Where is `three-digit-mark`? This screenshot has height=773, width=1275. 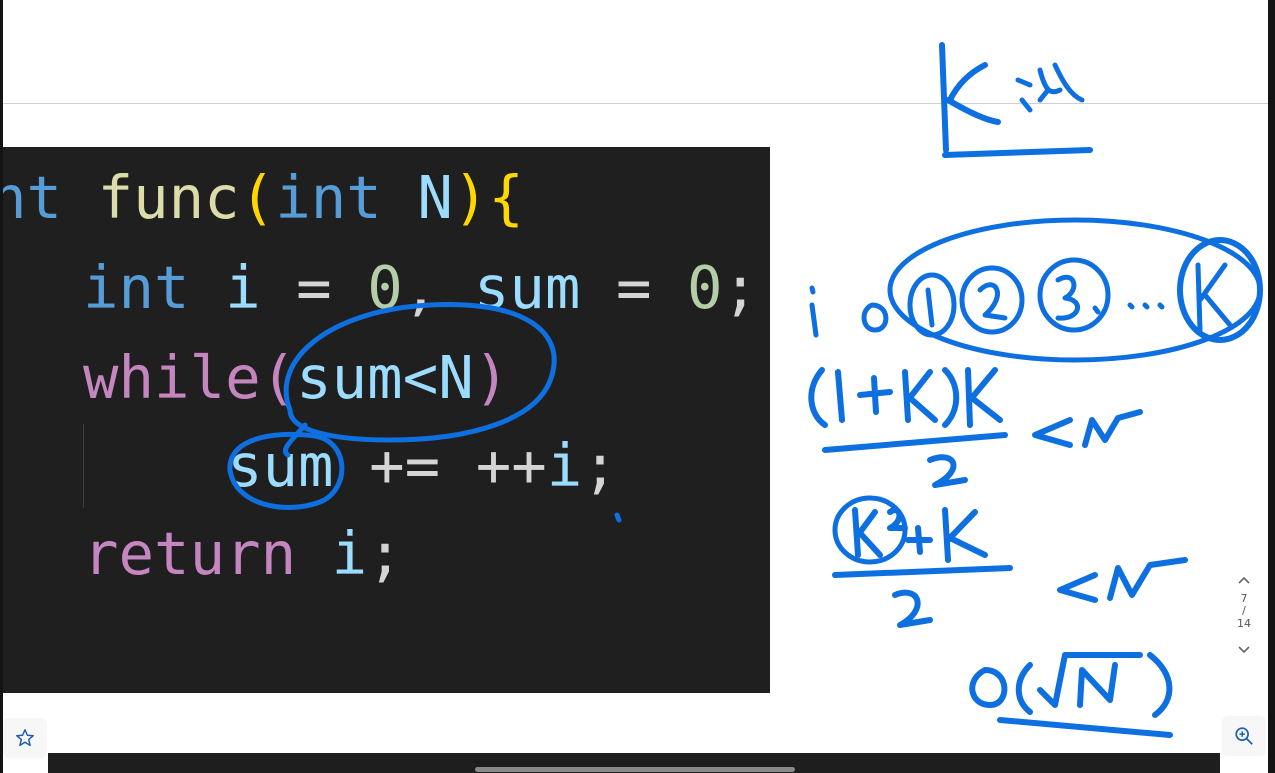
three-digit-mark is located at coordinates (1078, 297).